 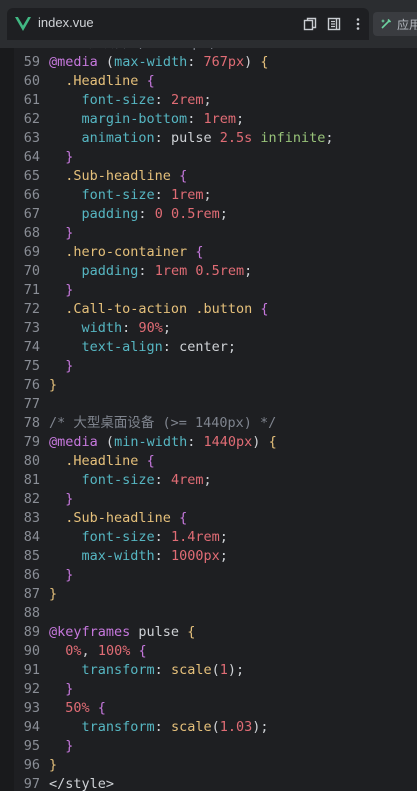 What do you see at coordinates (31, 594) in the screenshot?
I see `line-number: 87` at bounding box center [31, 594].